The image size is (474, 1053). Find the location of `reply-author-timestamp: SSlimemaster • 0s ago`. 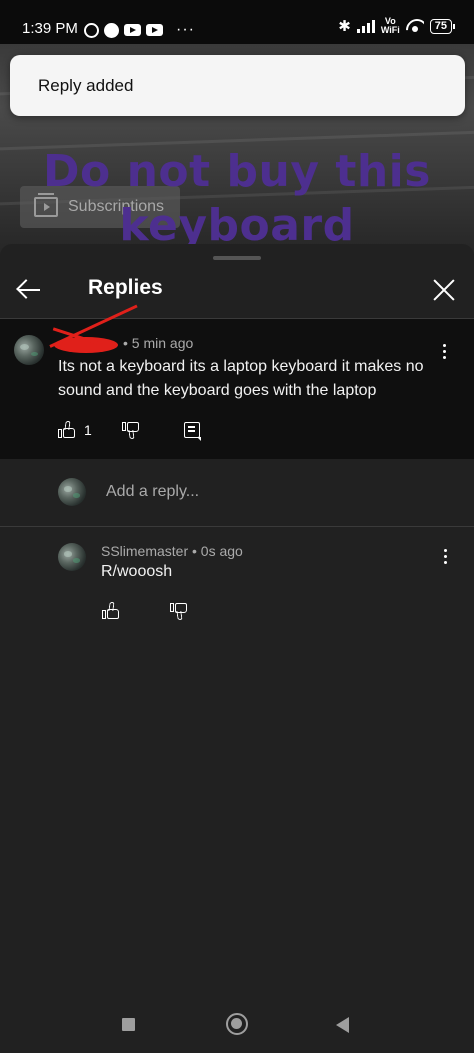

reply-author-timestamp: SSlimemaster • 0s ago is located at coordinates (172, 551).